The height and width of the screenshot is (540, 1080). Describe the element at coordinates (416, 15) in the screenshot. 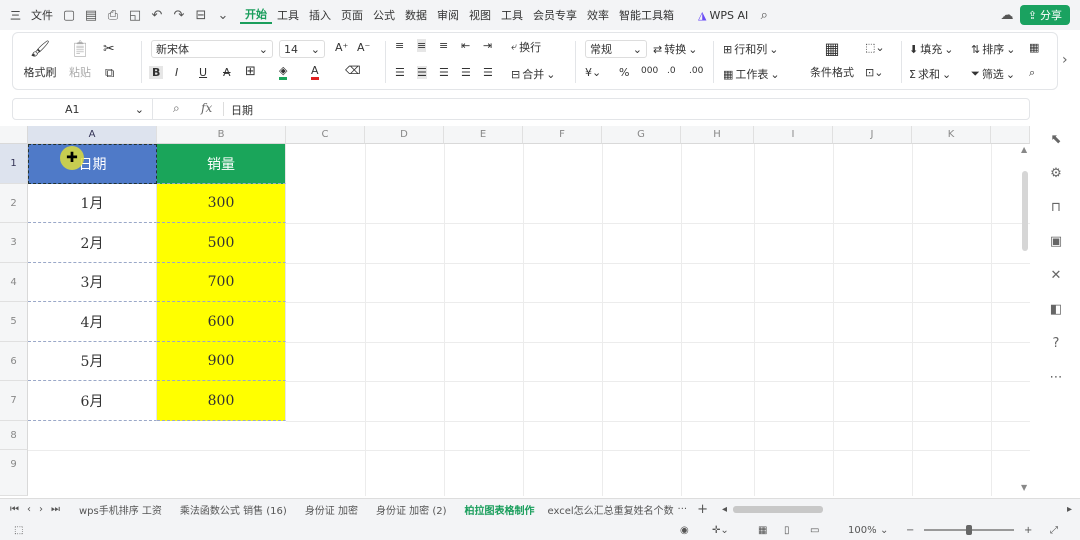

I see `menu-tab-data: 数据` at that location.